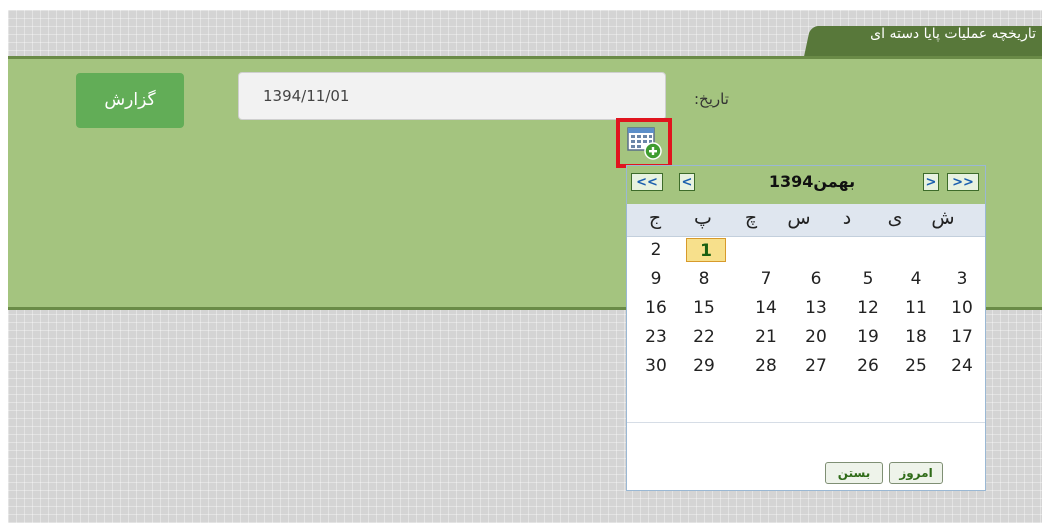  Describe the element at coordinates (644, 143) in the screenshot. I see `calendar-add-icon` at that location.